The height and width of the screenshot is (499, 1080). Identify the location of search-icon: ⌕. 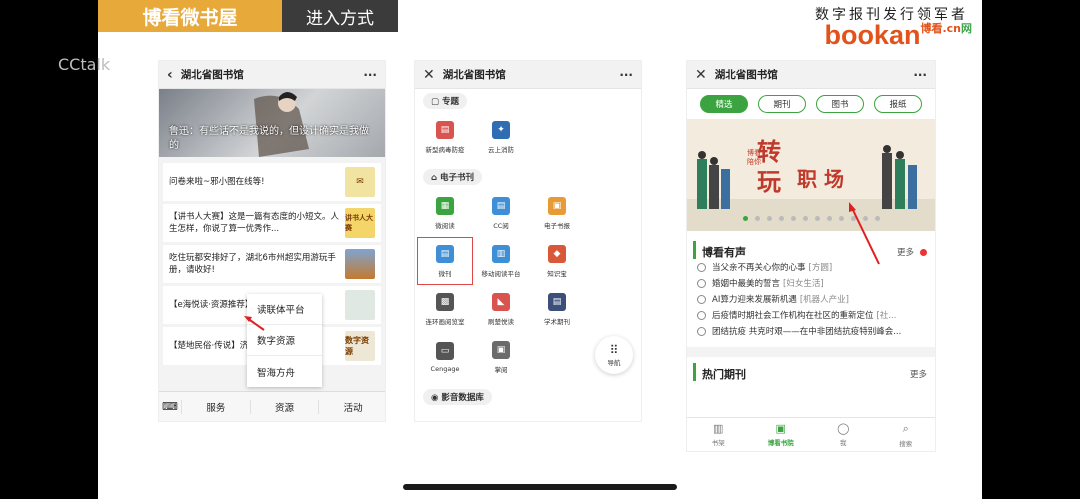
(905, 428).